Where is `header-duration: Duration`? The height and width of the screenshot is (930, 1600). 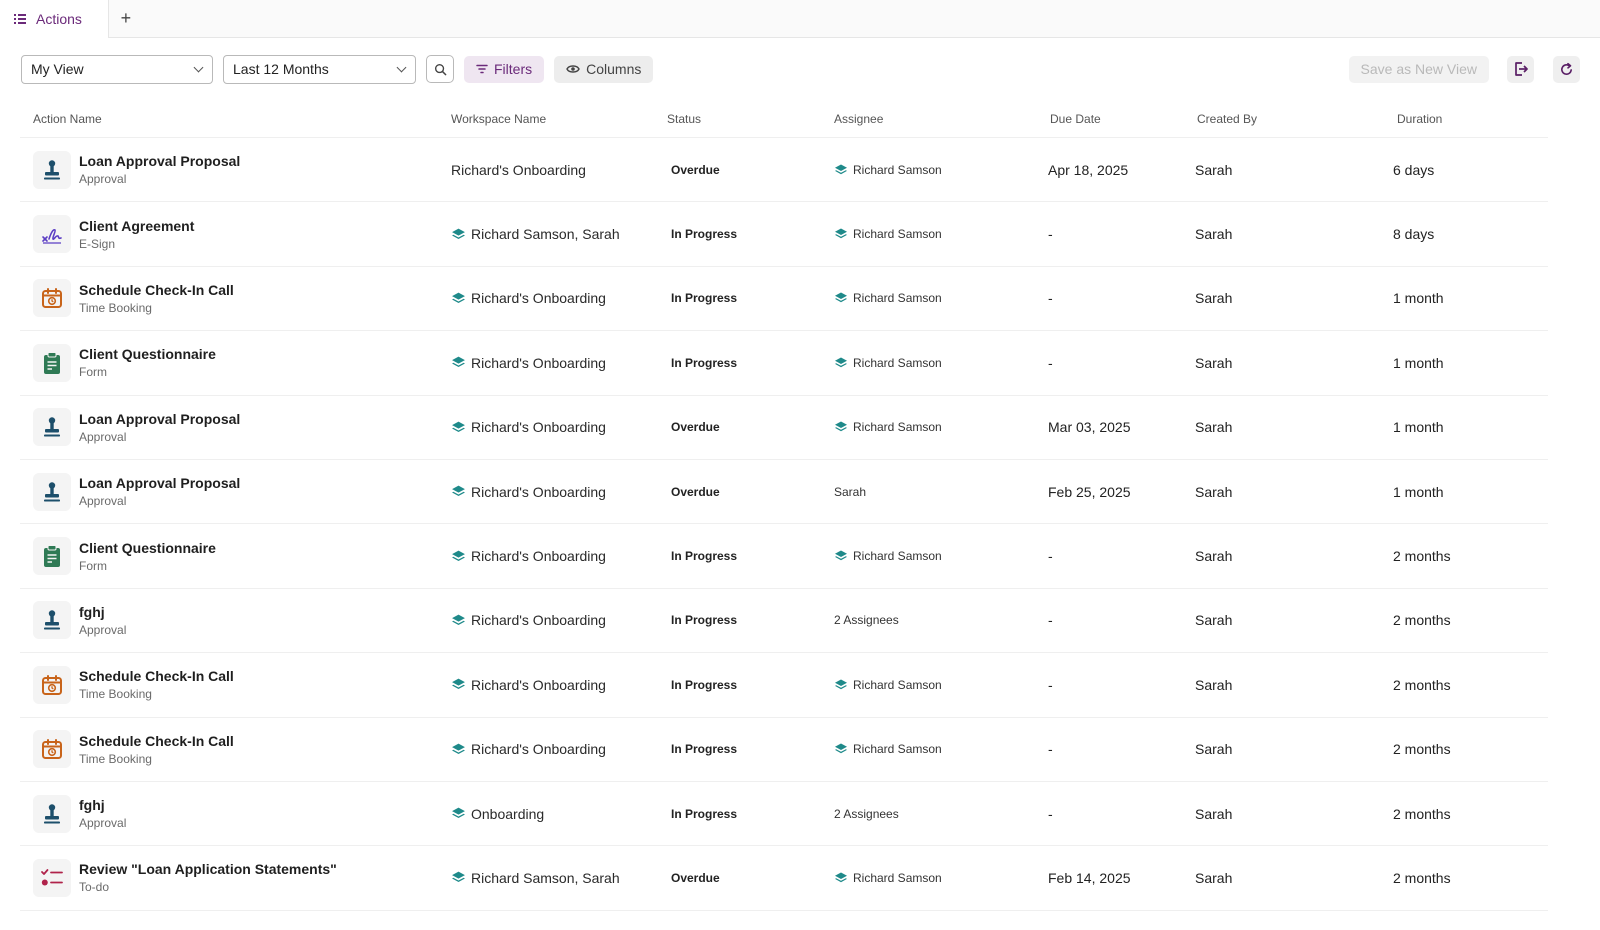 header-duration: Duration is located at coordinates (1464, 119).